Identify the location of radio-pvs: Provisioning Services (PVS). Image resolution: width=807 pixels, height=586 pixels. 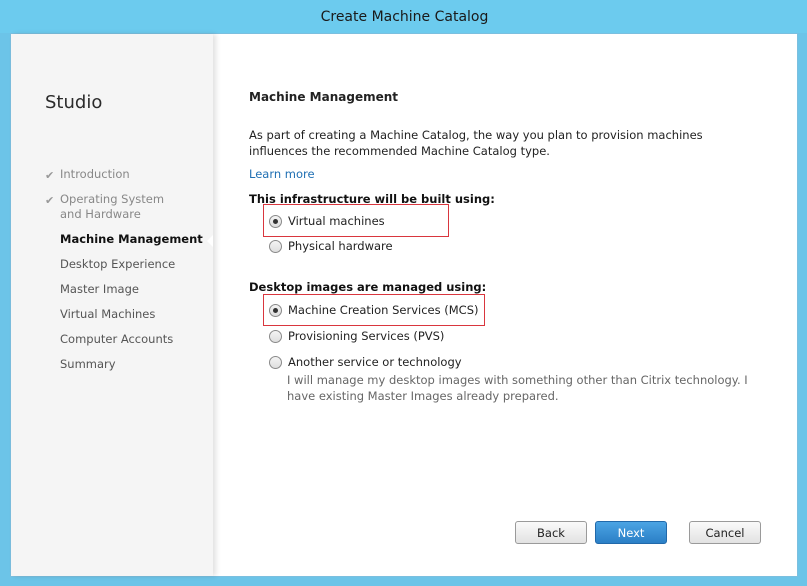
(356, 336).